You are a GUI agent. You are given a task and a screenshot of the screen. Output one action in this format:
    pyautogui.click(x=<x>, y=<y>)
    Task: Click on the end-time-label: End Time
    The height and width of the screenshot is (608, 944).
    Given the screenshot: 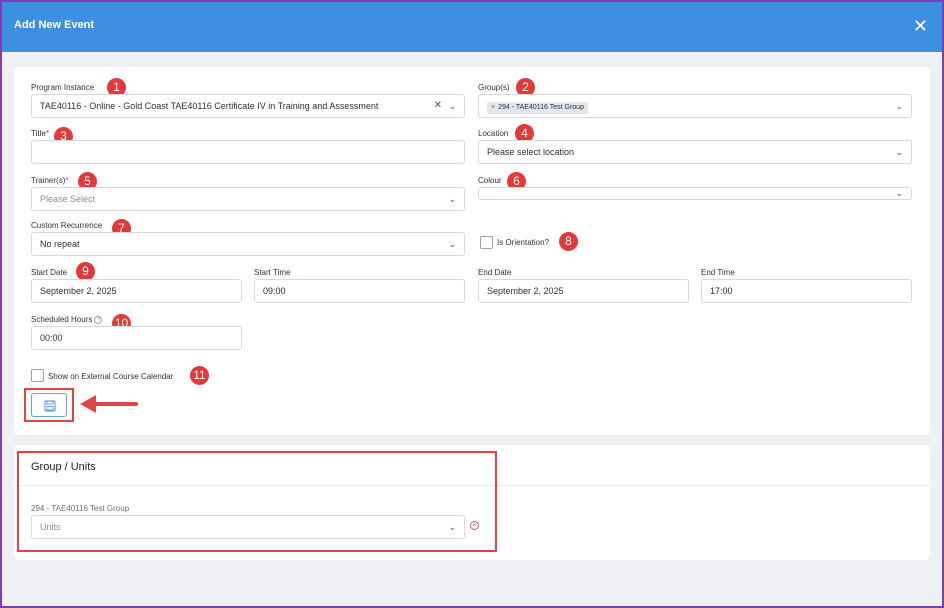 What is the action you would take?
    pyautogui.click(x=718, y=272)
    